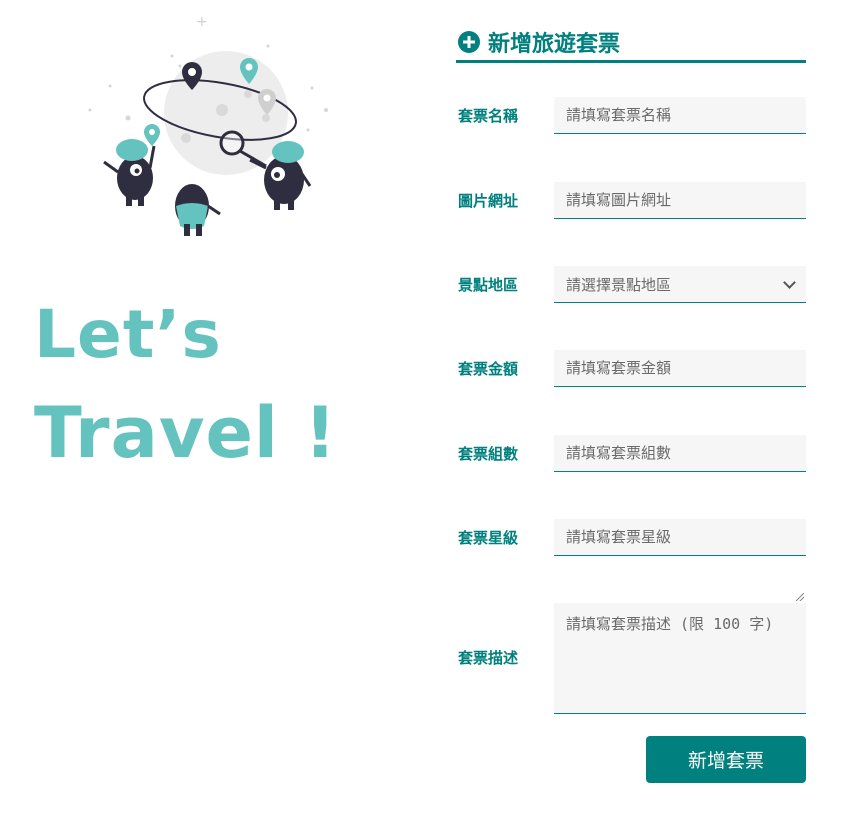 This screenshot has width=847, height=826. I want to click on group-label: 套票組數, so click(488, 454).